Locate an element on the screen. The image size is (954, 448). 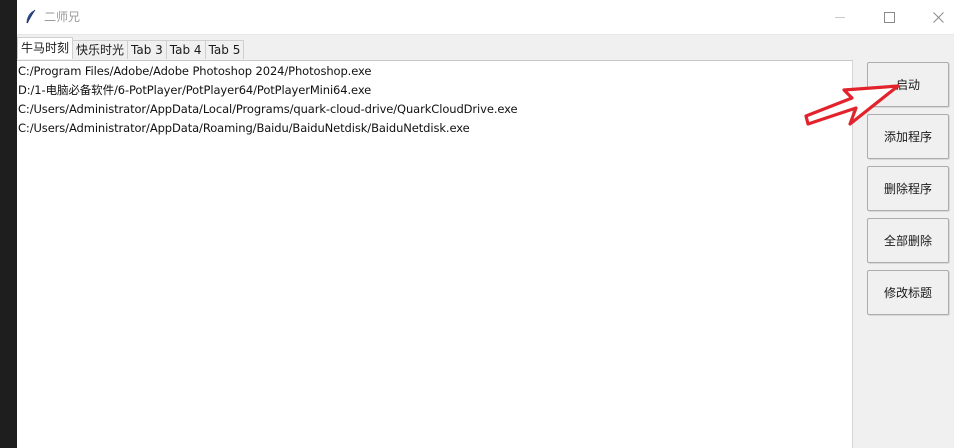
delete-all-button: 全部删除 is located at coordinates (908, 240).